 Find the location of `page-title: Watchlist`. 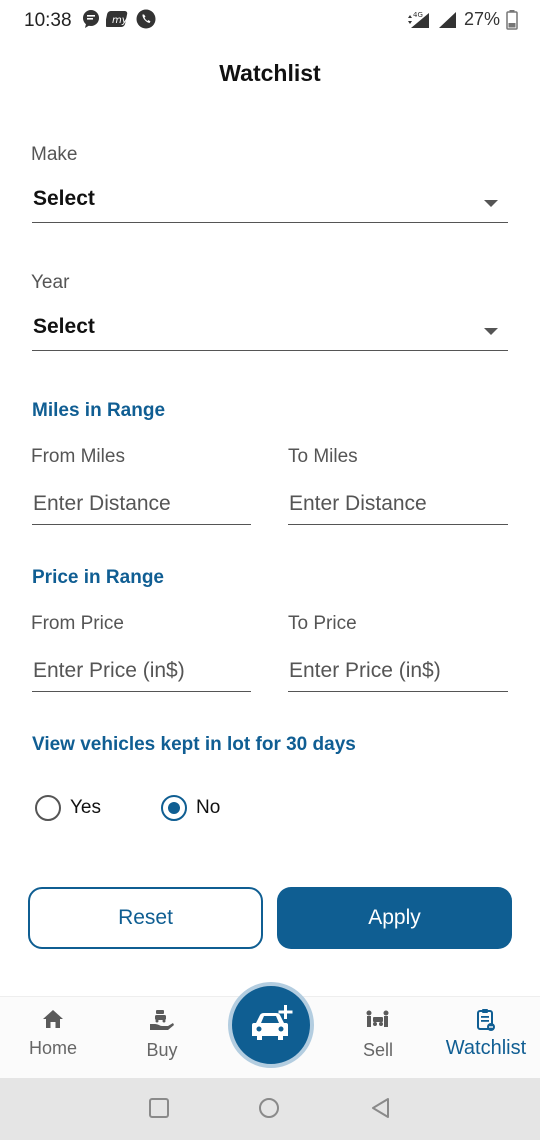

page-title: Watchlist is located at coordinates (270, 73).